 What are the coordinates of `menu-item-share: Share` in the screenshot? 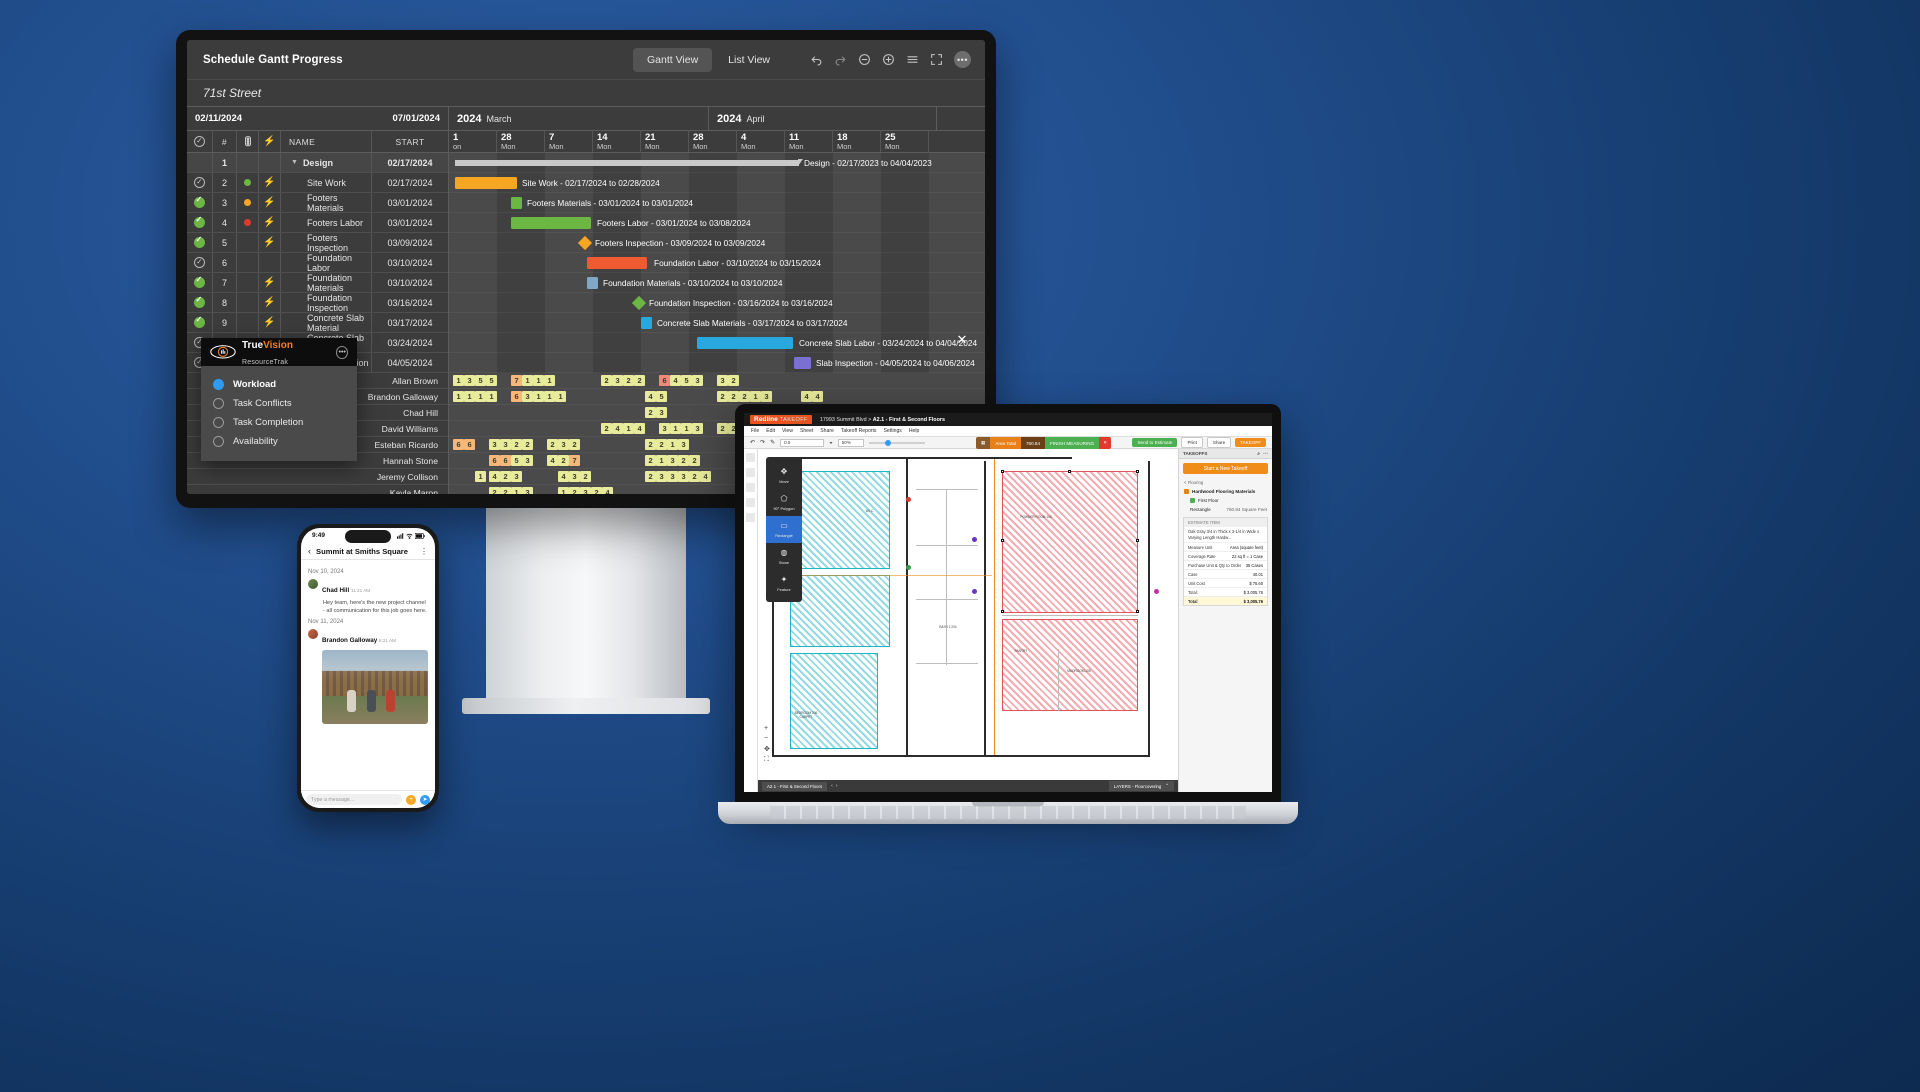 It's located at (827, 431).